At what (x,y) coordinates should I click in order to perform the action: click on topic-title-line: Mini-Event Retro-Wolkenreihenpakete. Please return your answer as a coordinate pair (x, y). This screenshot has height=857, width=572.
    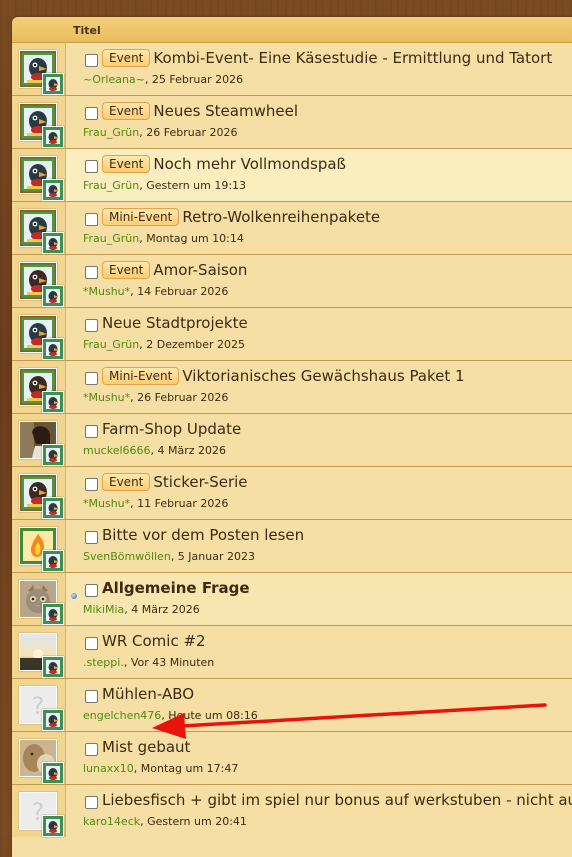
    Looking at the image, I should click on (241, 217).